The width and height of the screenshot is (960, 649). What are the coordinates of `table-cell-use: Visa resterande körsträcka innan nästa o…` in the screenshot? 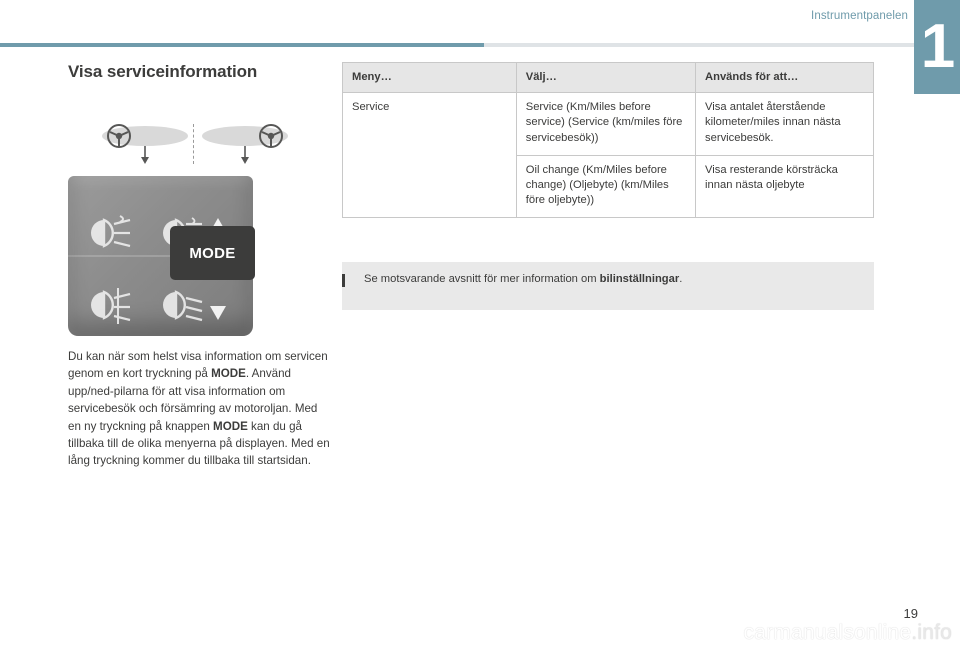 It's located at (784, 186).